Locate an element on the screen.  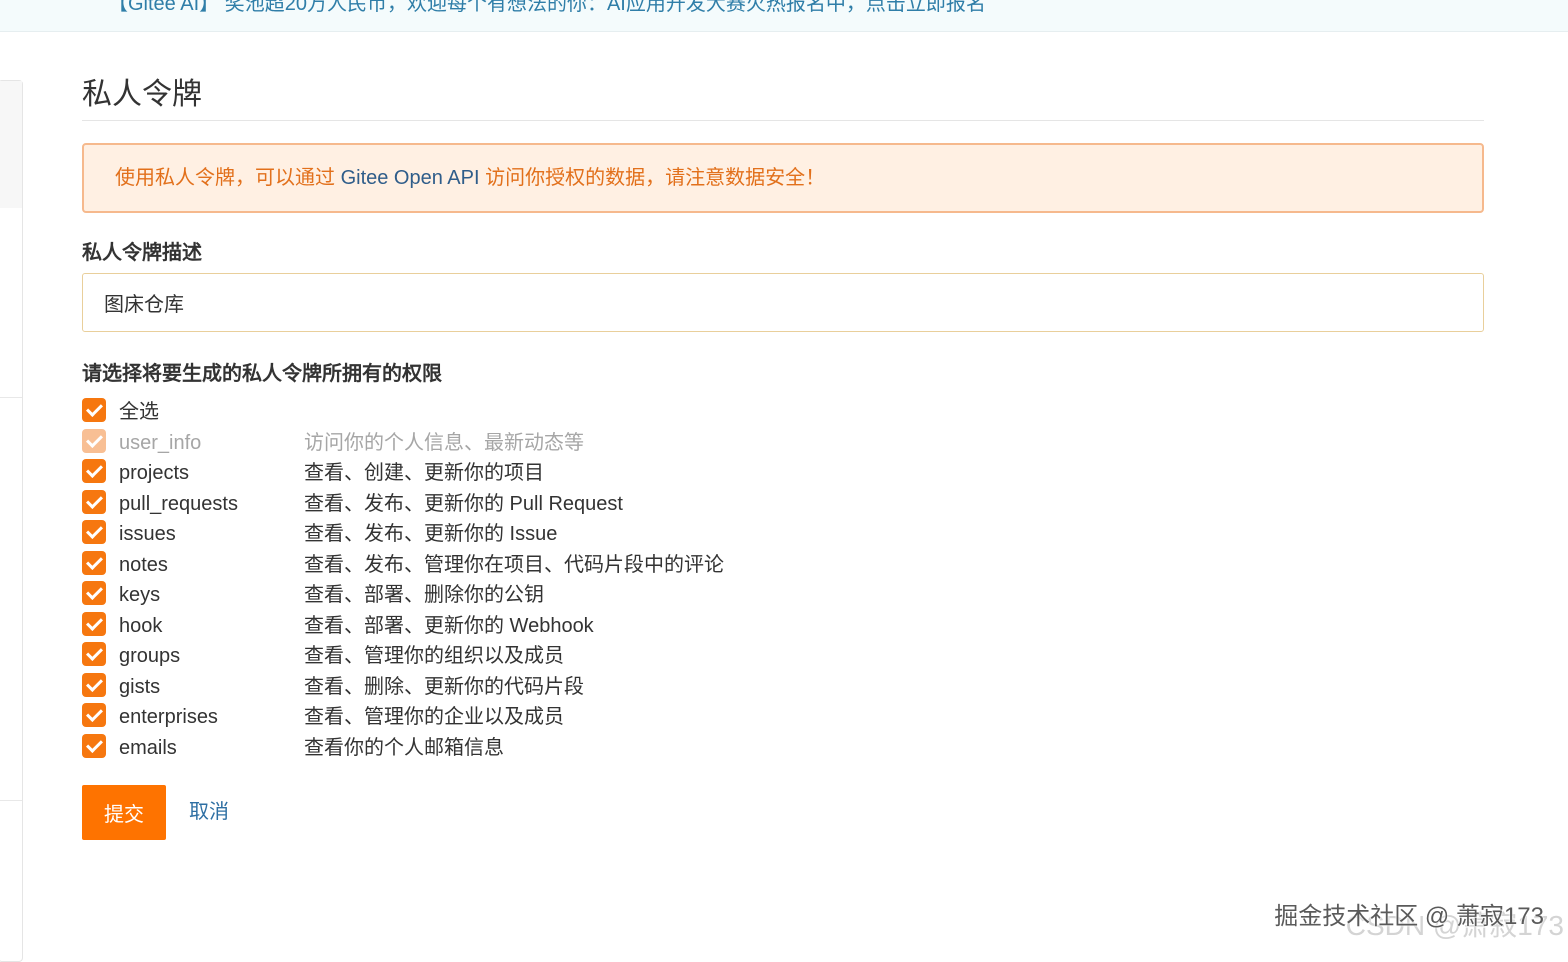
permission-description: 查看、部署、更新你的 Webhook is located at coordinates (449, 625).